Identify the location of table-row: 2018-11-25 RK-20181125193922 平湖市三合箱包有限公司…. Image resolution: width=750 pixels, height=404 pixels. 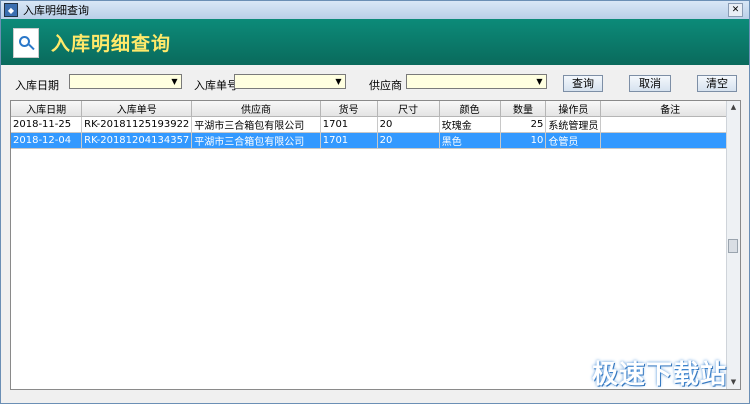
(375, 124).